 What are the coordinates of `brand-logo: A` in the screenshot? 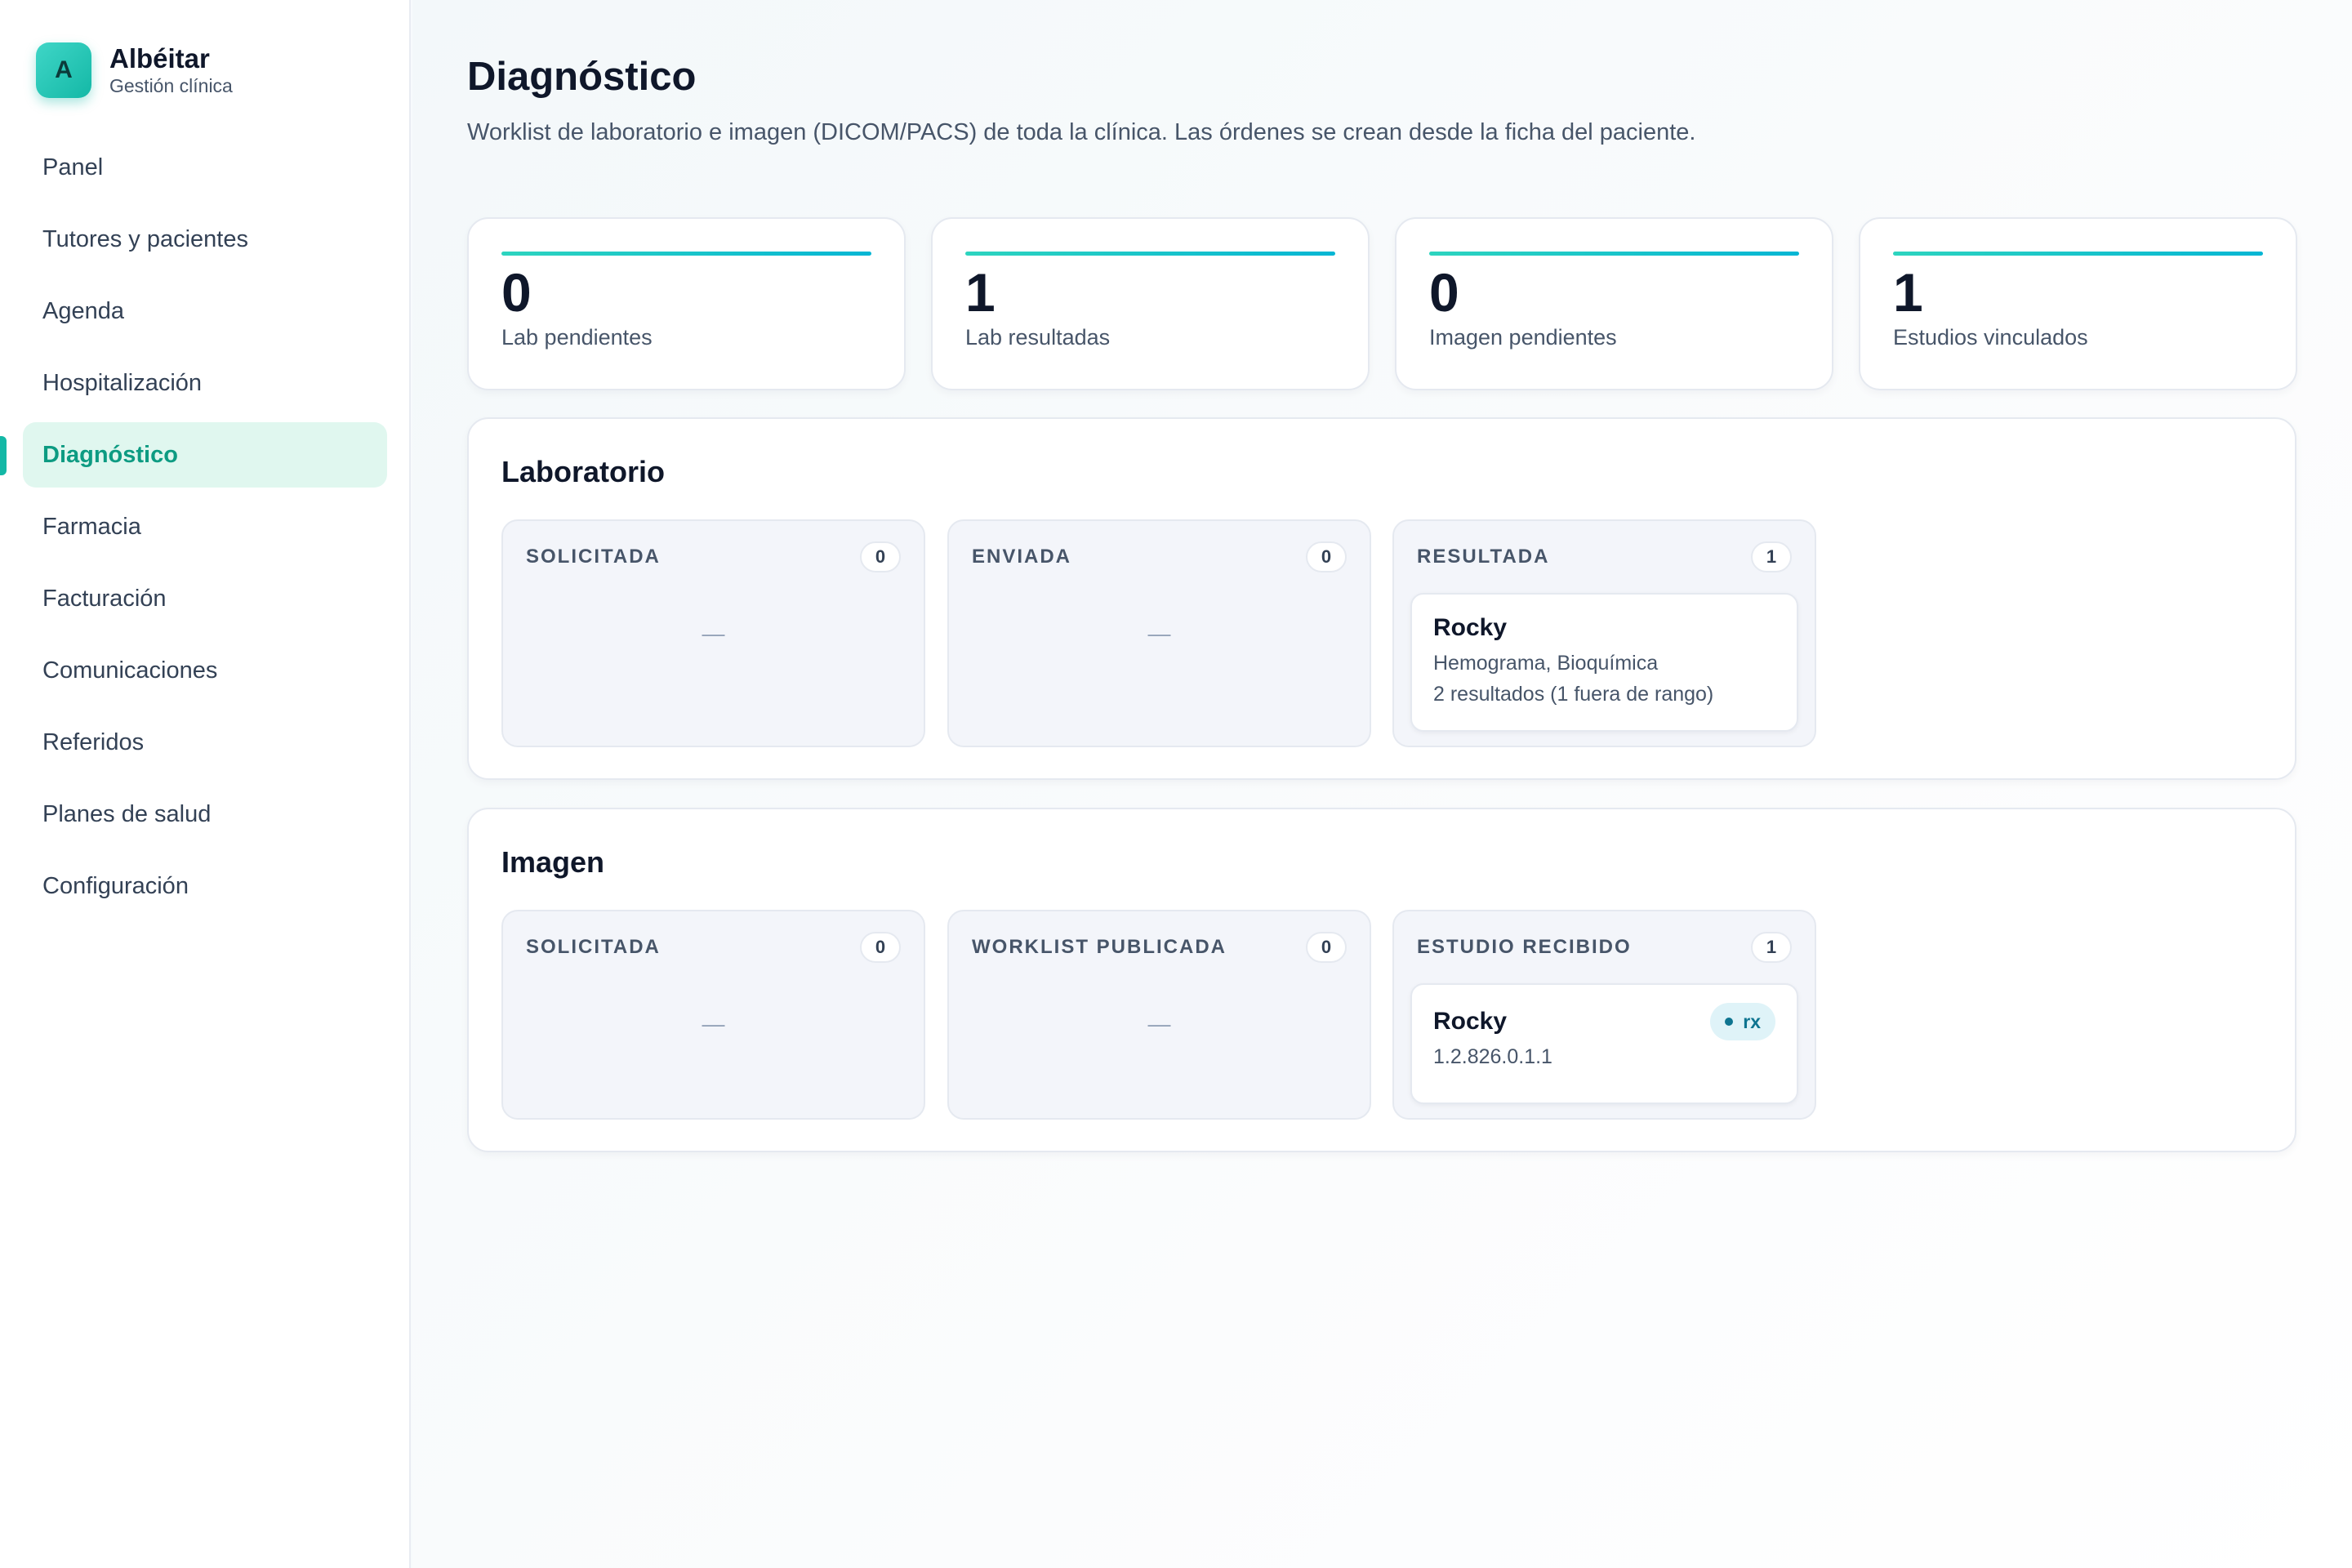 It's located at (63, 70).